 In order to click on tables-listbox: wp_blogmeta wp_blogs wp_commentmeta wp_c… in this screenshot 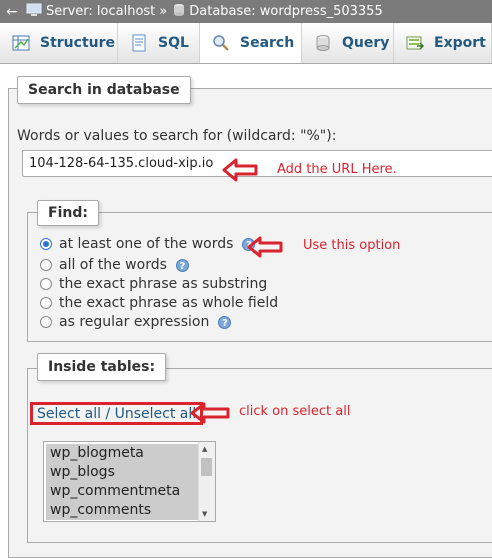, I will do `click(129, 481)`.